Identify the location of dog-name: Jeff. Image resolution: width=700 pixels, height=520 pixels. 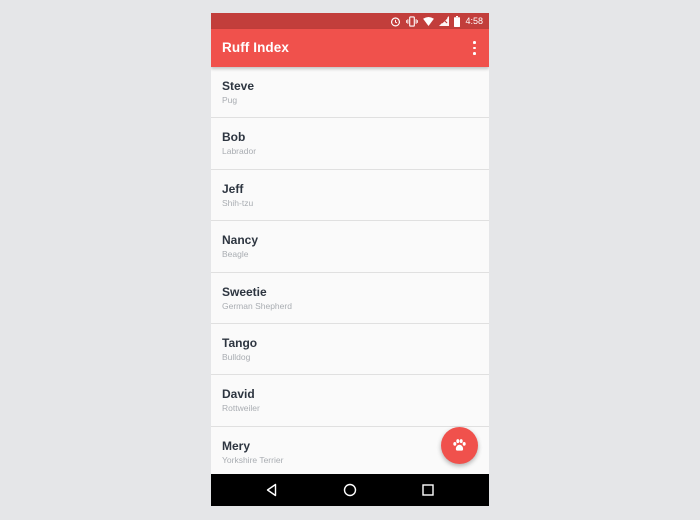
(233, 188).